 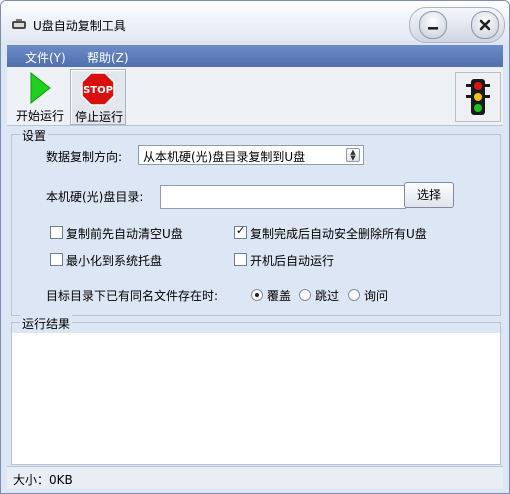 What do you see at coordinates (255, 23) in the screenshot?
I see `title-bar: U盘自动复制工具` at bounding box center [255, 23].